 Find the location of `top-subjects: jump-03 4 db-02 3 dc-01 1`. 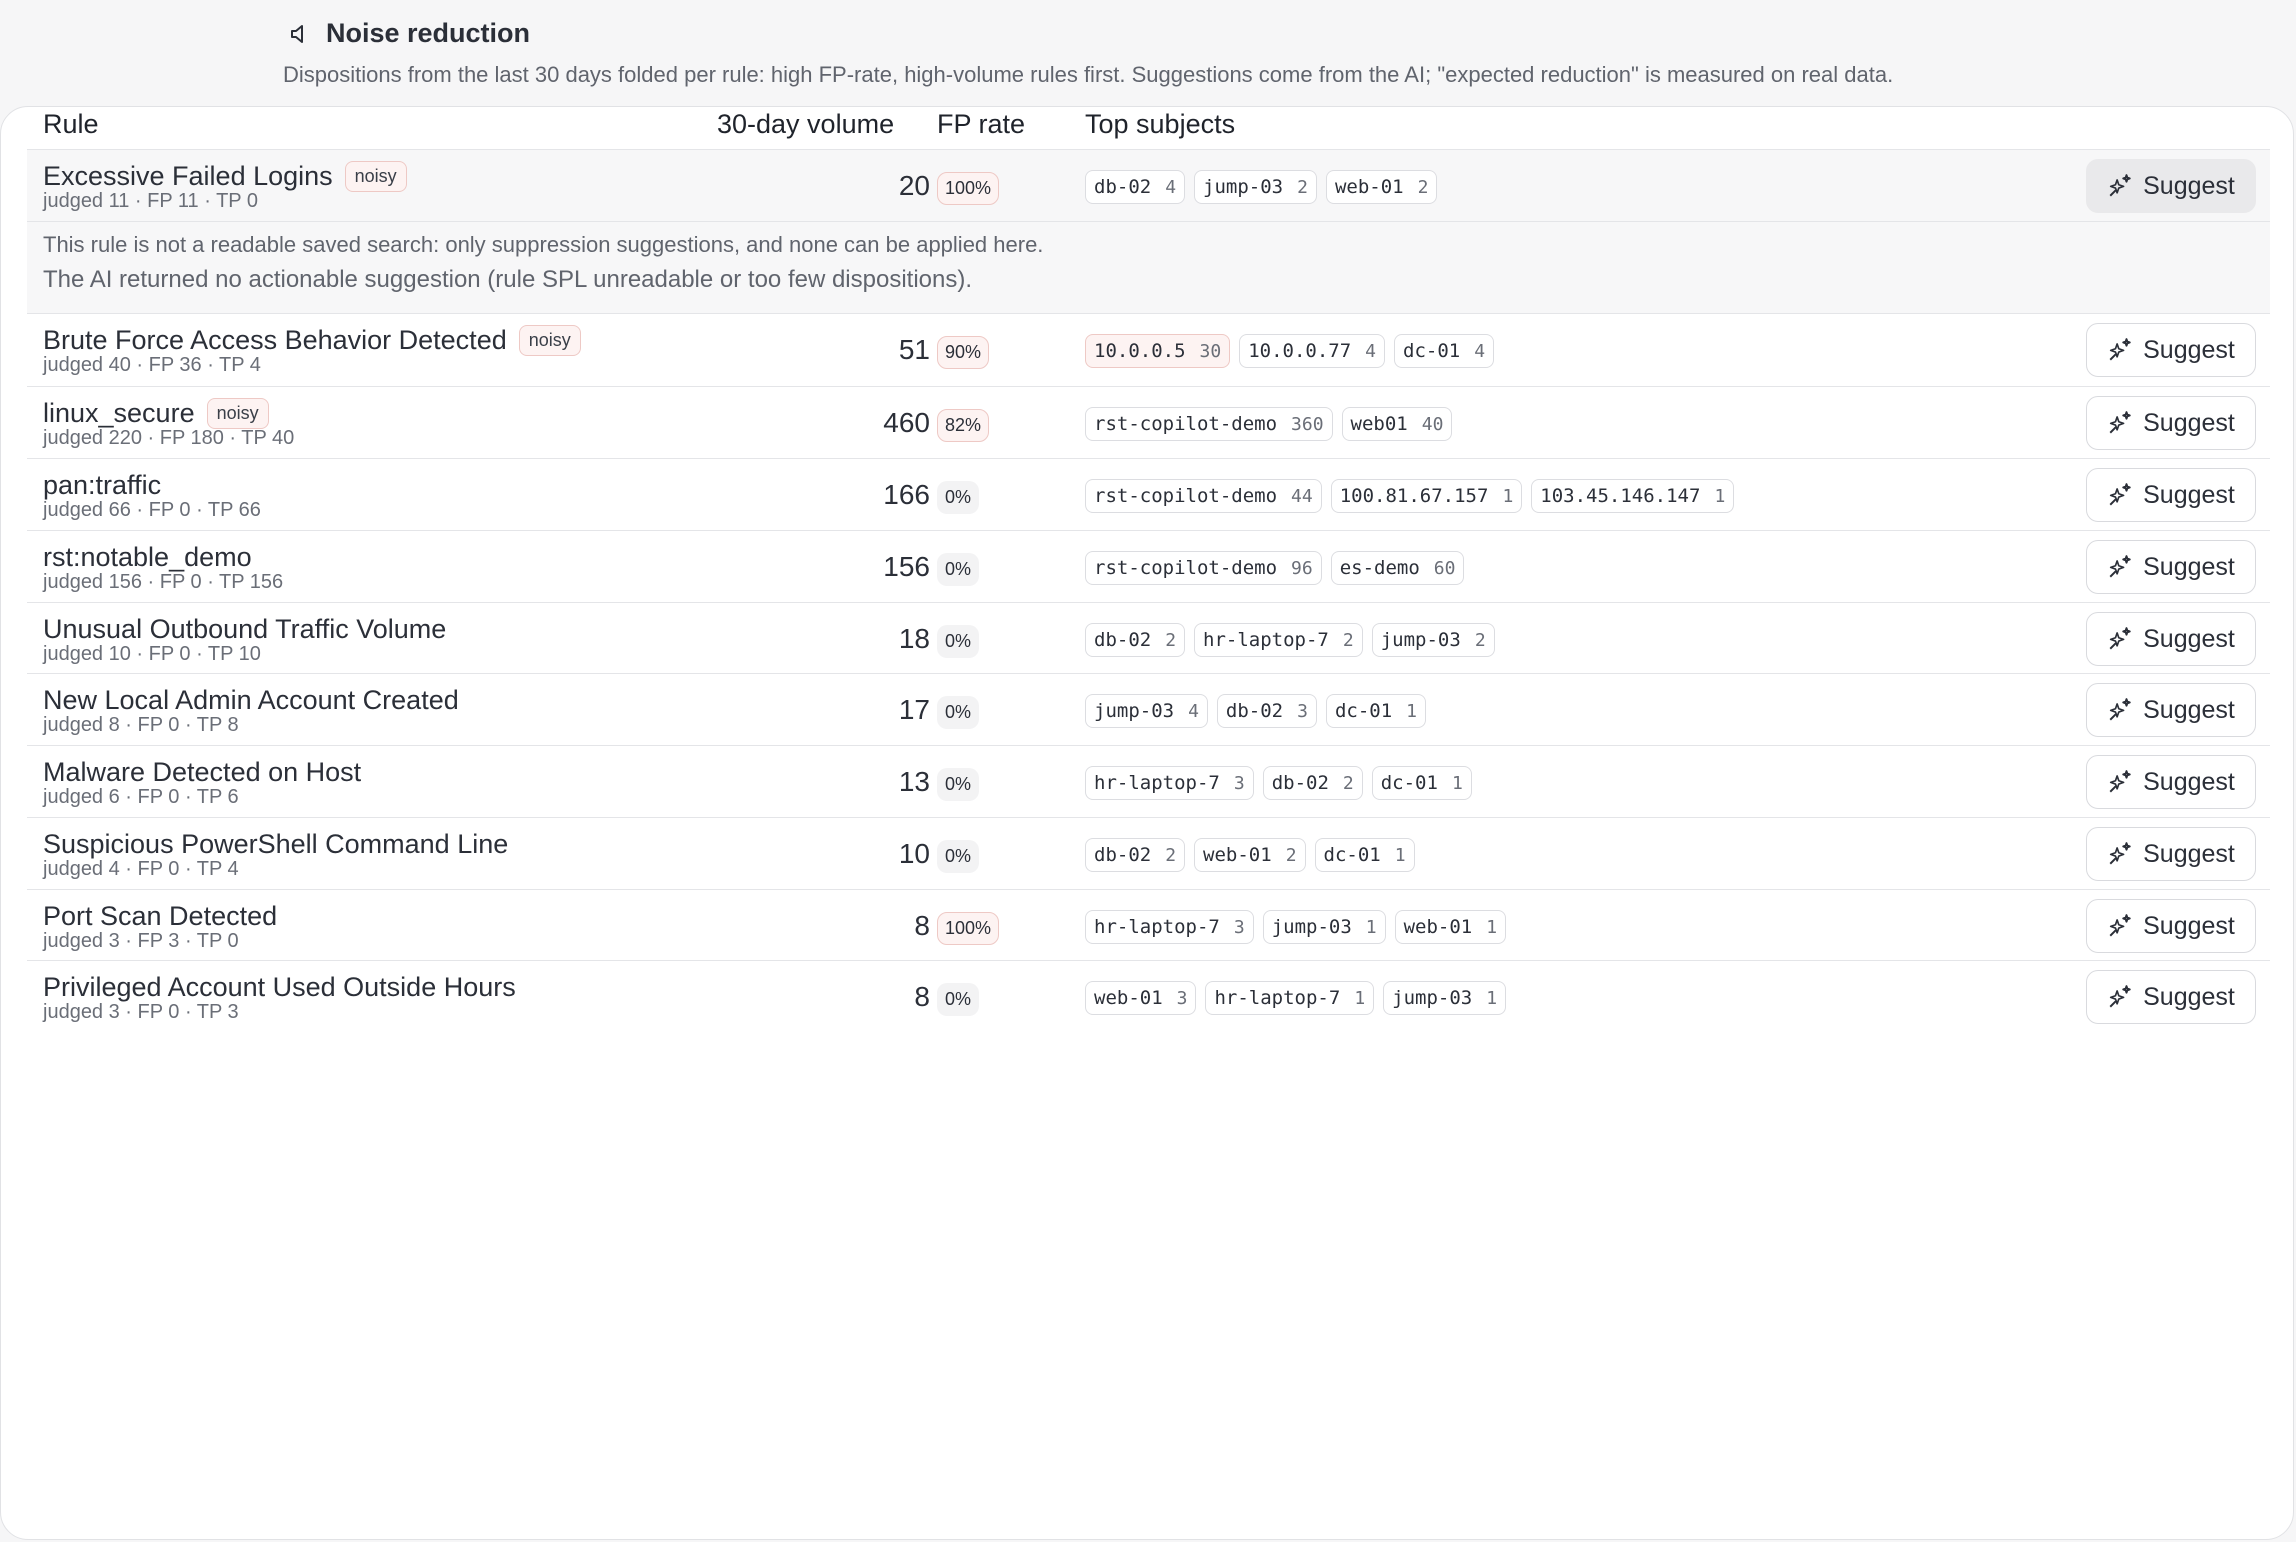

top-subjects: jump-03 4 db-02 3 dc-01 1 is located at coordinates (1260, 711).